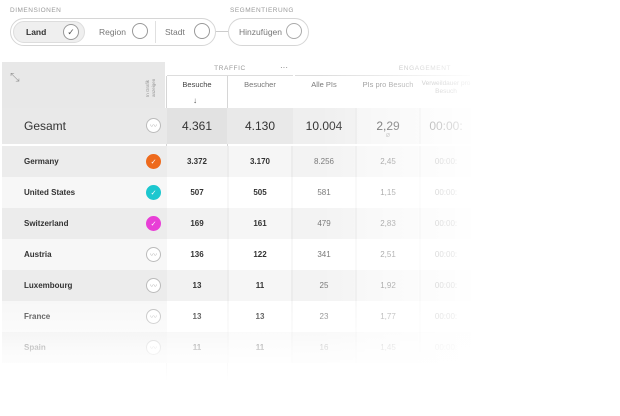 This screenshot has width=620, height=416. I want to click on cell-value: 2,83, so click(388, 223).